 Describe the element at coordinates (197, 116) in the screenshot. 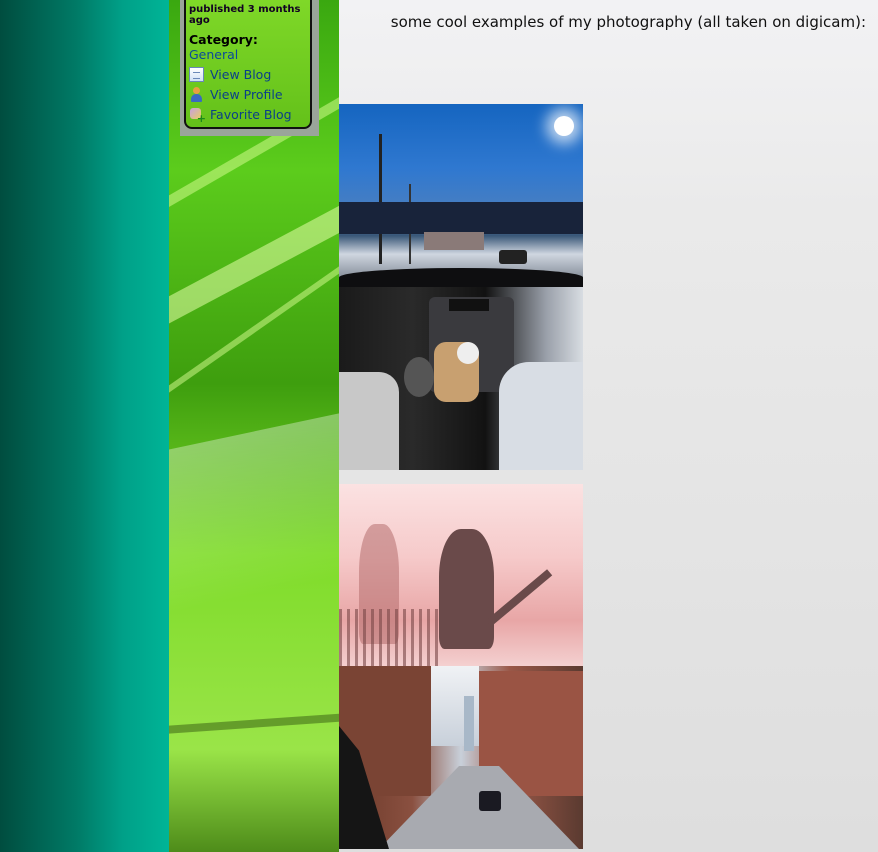

I see `favorite-add-icon` at that location.